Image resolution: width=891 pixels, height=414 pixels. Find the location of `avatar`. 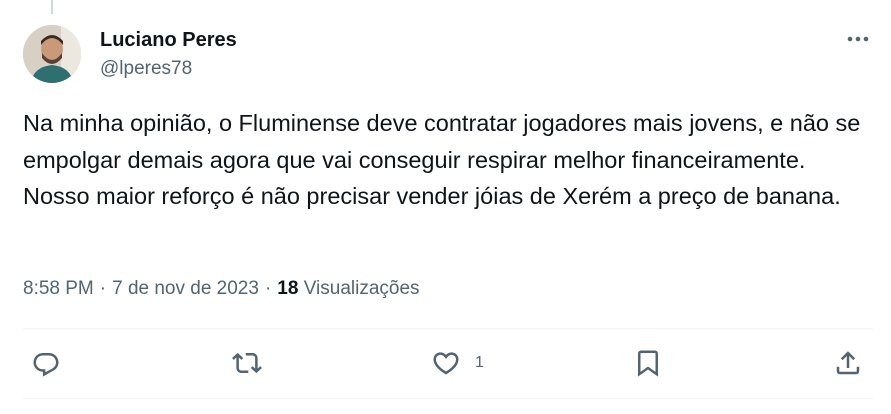

avatar is located at coordinates (52, 54).